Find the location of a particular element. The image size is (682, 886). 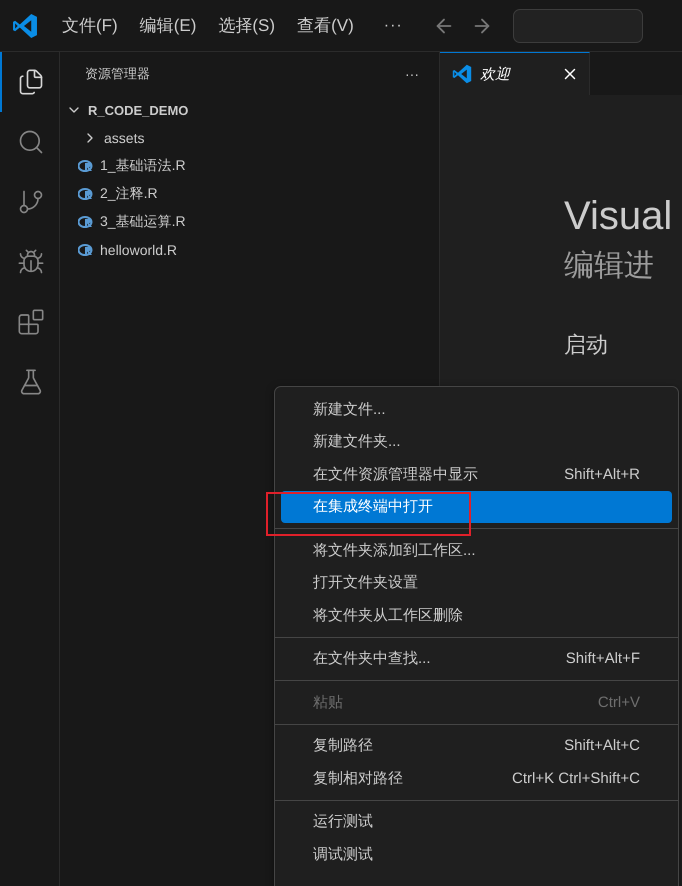

welcome-subtitle: 编辑进 is located at coordinates (609, 266).